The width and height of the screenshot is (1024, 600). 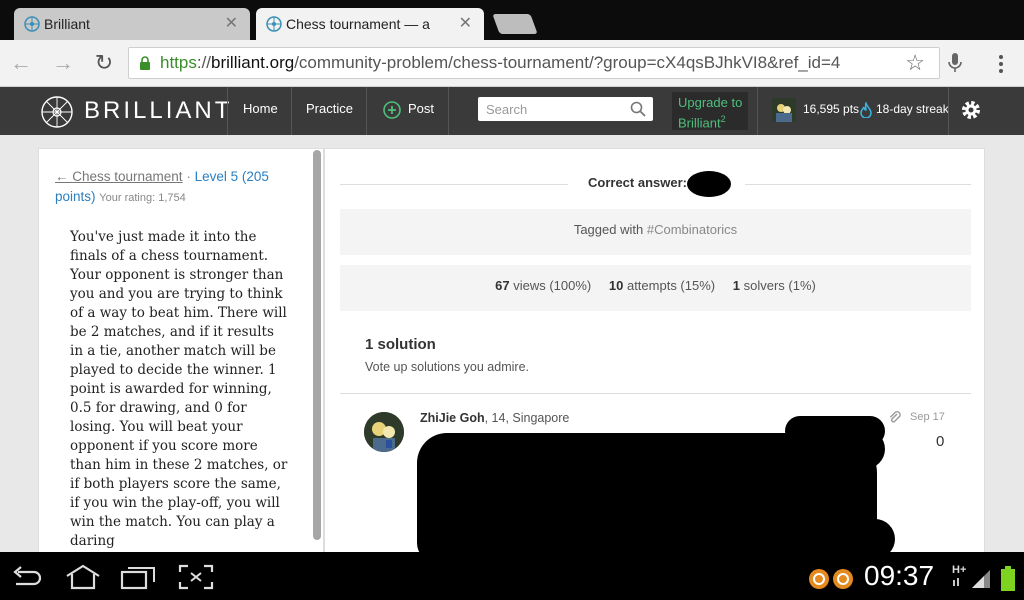 What do you see at coordinates (515, 24) in the screenshot?
I see `new-tab-button` at bounding box center [515, 24].